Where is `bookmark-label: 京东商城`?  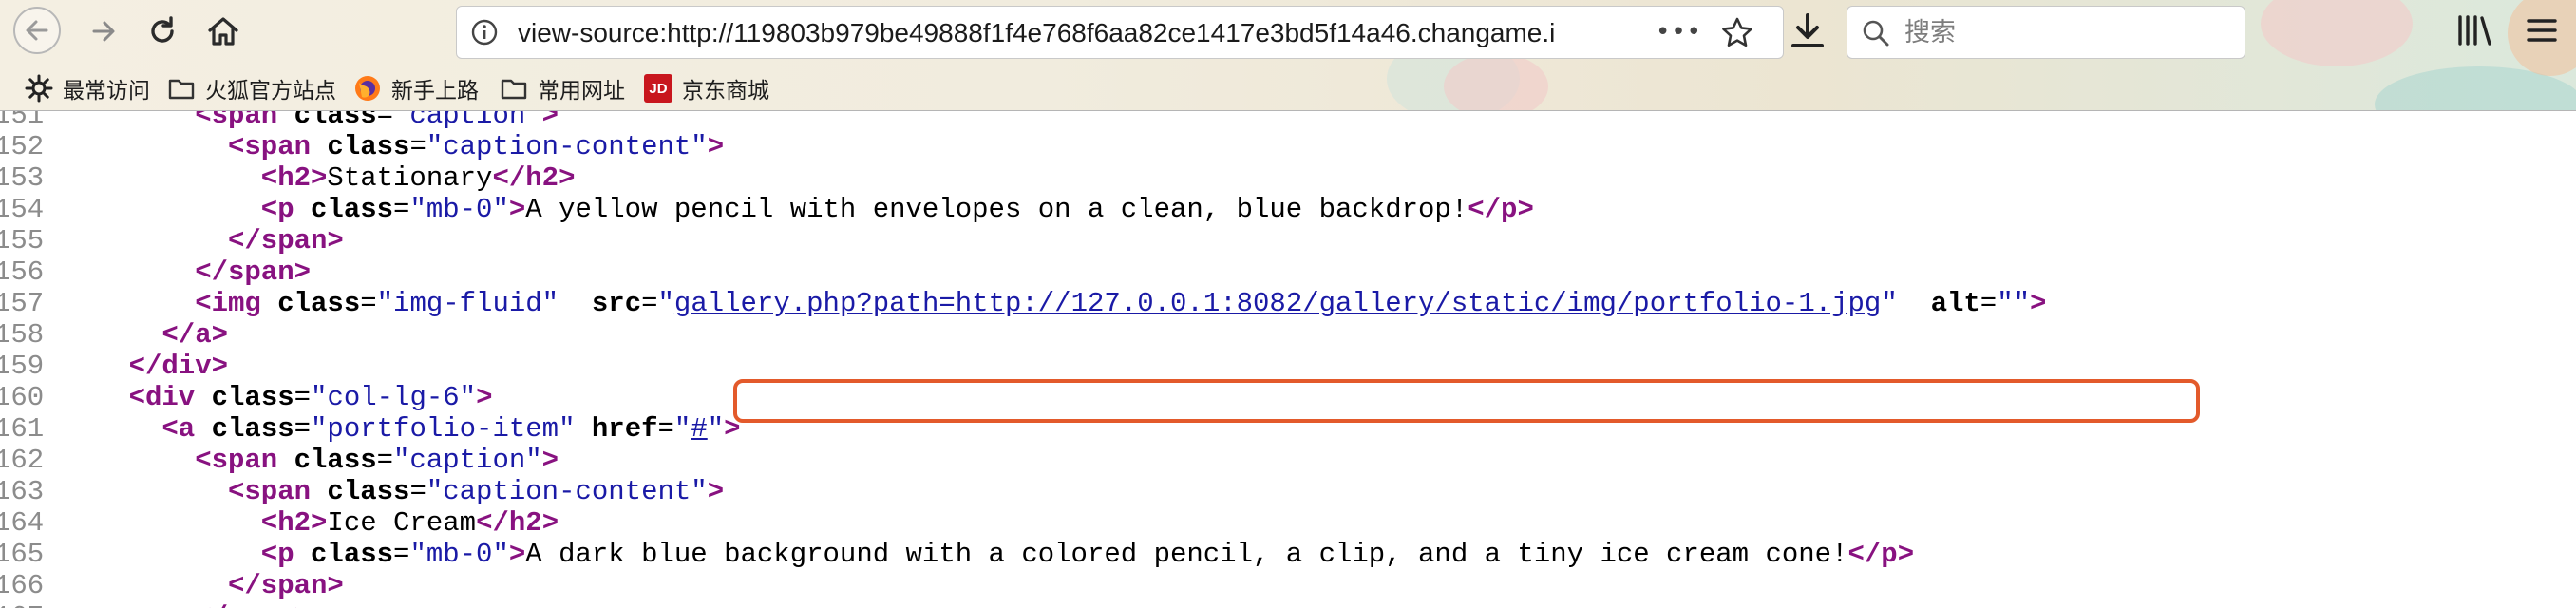 bookmark-label: 京东商城 is located at coordinates (725, 91).